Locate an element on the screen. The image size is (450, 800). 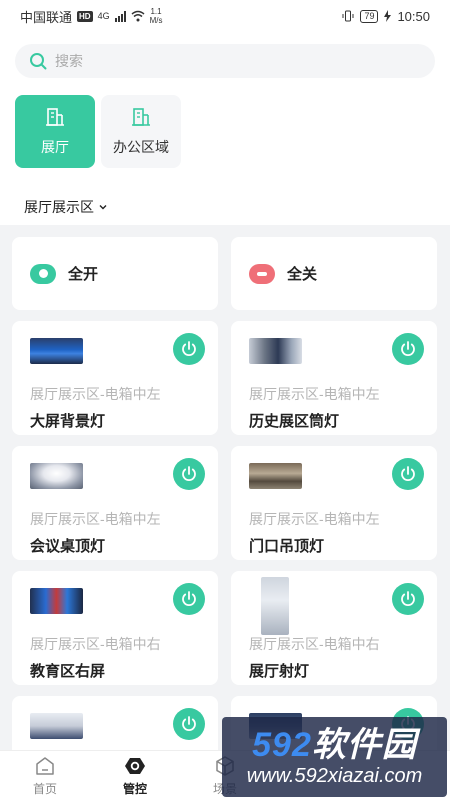
all-on-label: 全开 is located at coordinates (83, 274).